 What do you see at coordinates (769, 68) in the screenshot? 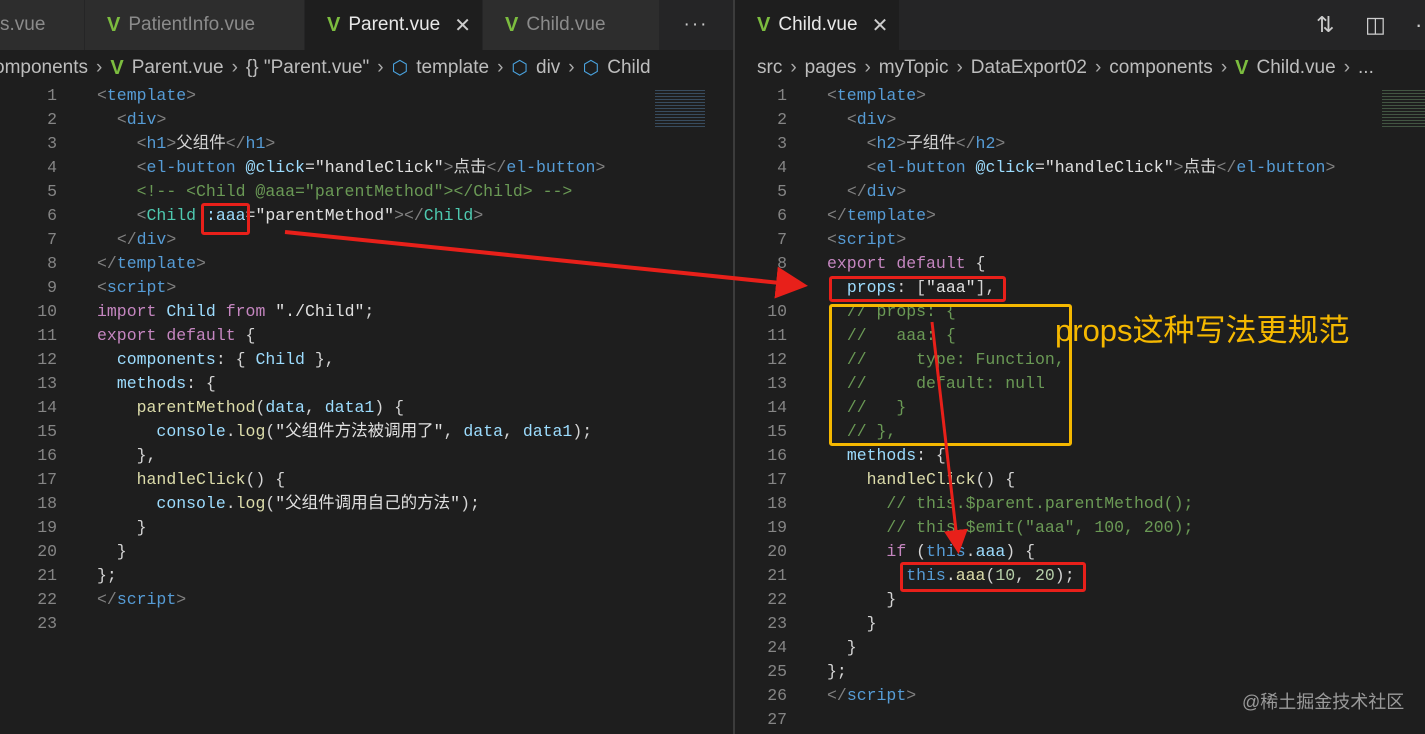
I see `breadcrumb-item: src` at bounding box center [769, 68].